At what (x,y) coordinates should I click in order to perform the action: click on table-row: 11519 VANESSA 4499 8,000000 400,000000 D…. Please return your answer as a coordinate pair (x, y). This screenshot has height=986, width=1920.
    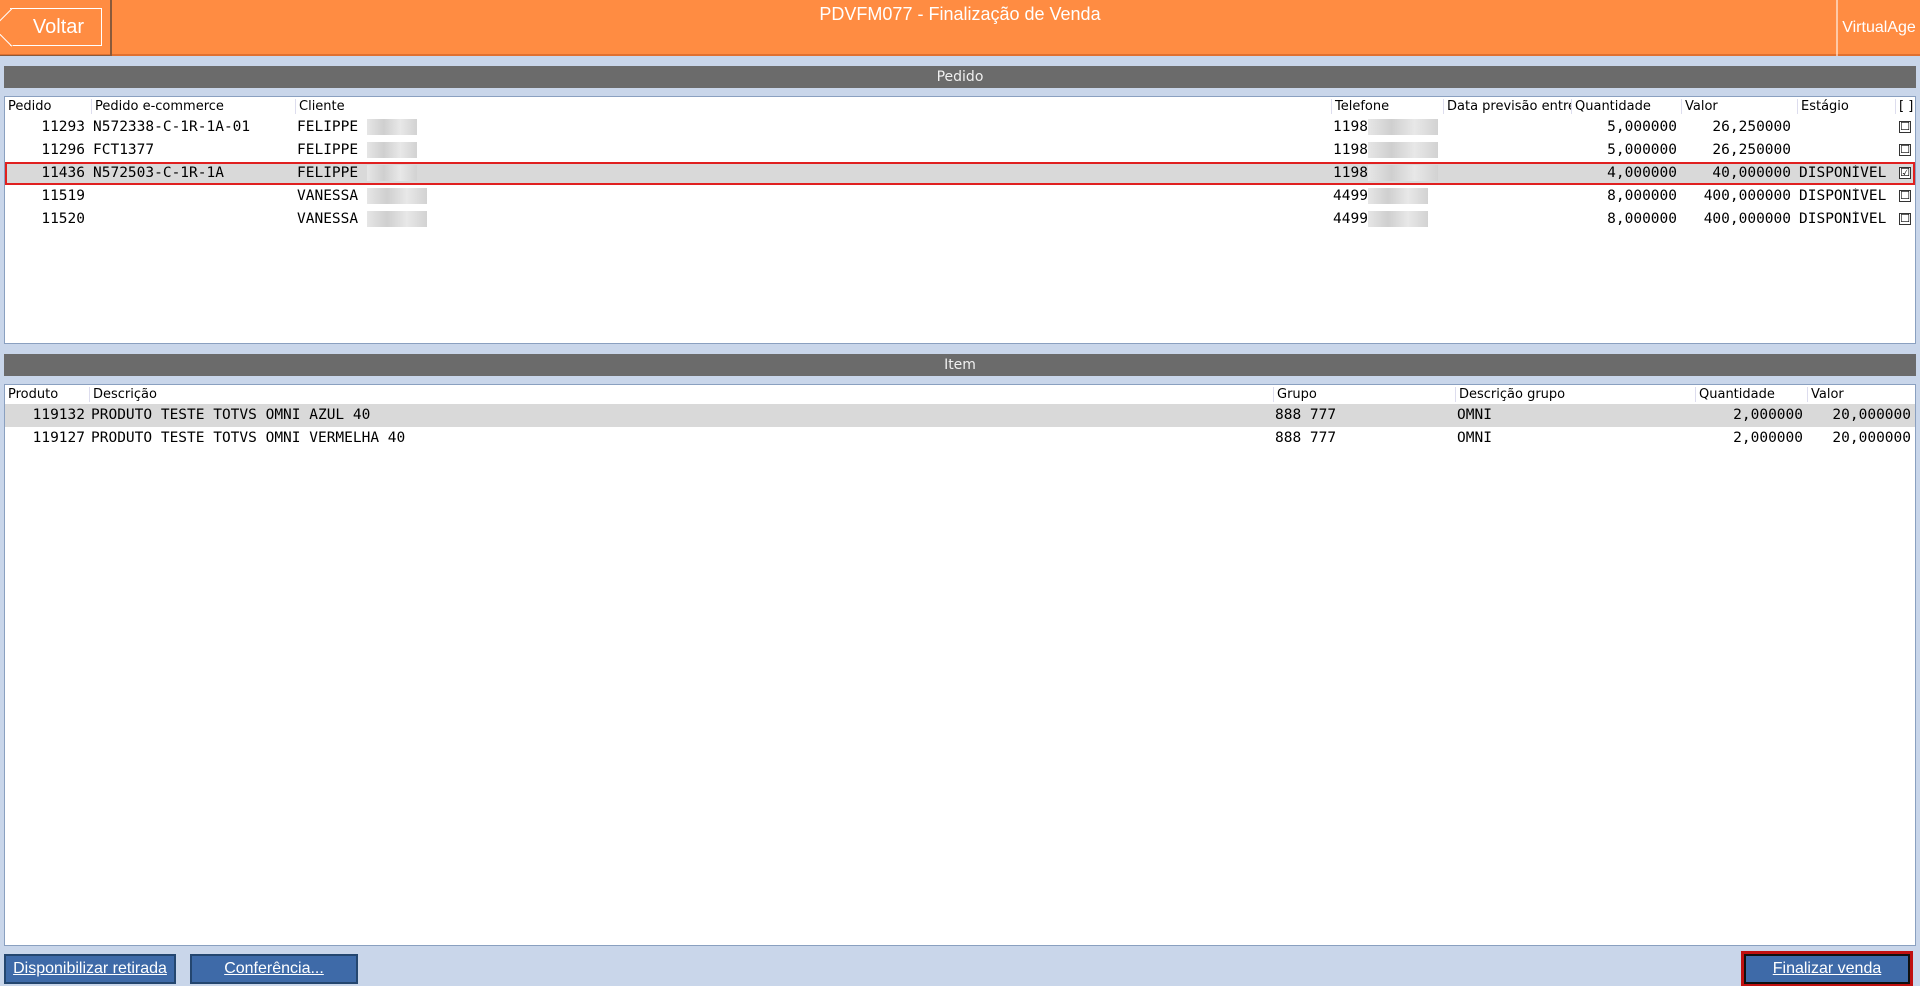
    Looking at the image, I should click on (960, 196).